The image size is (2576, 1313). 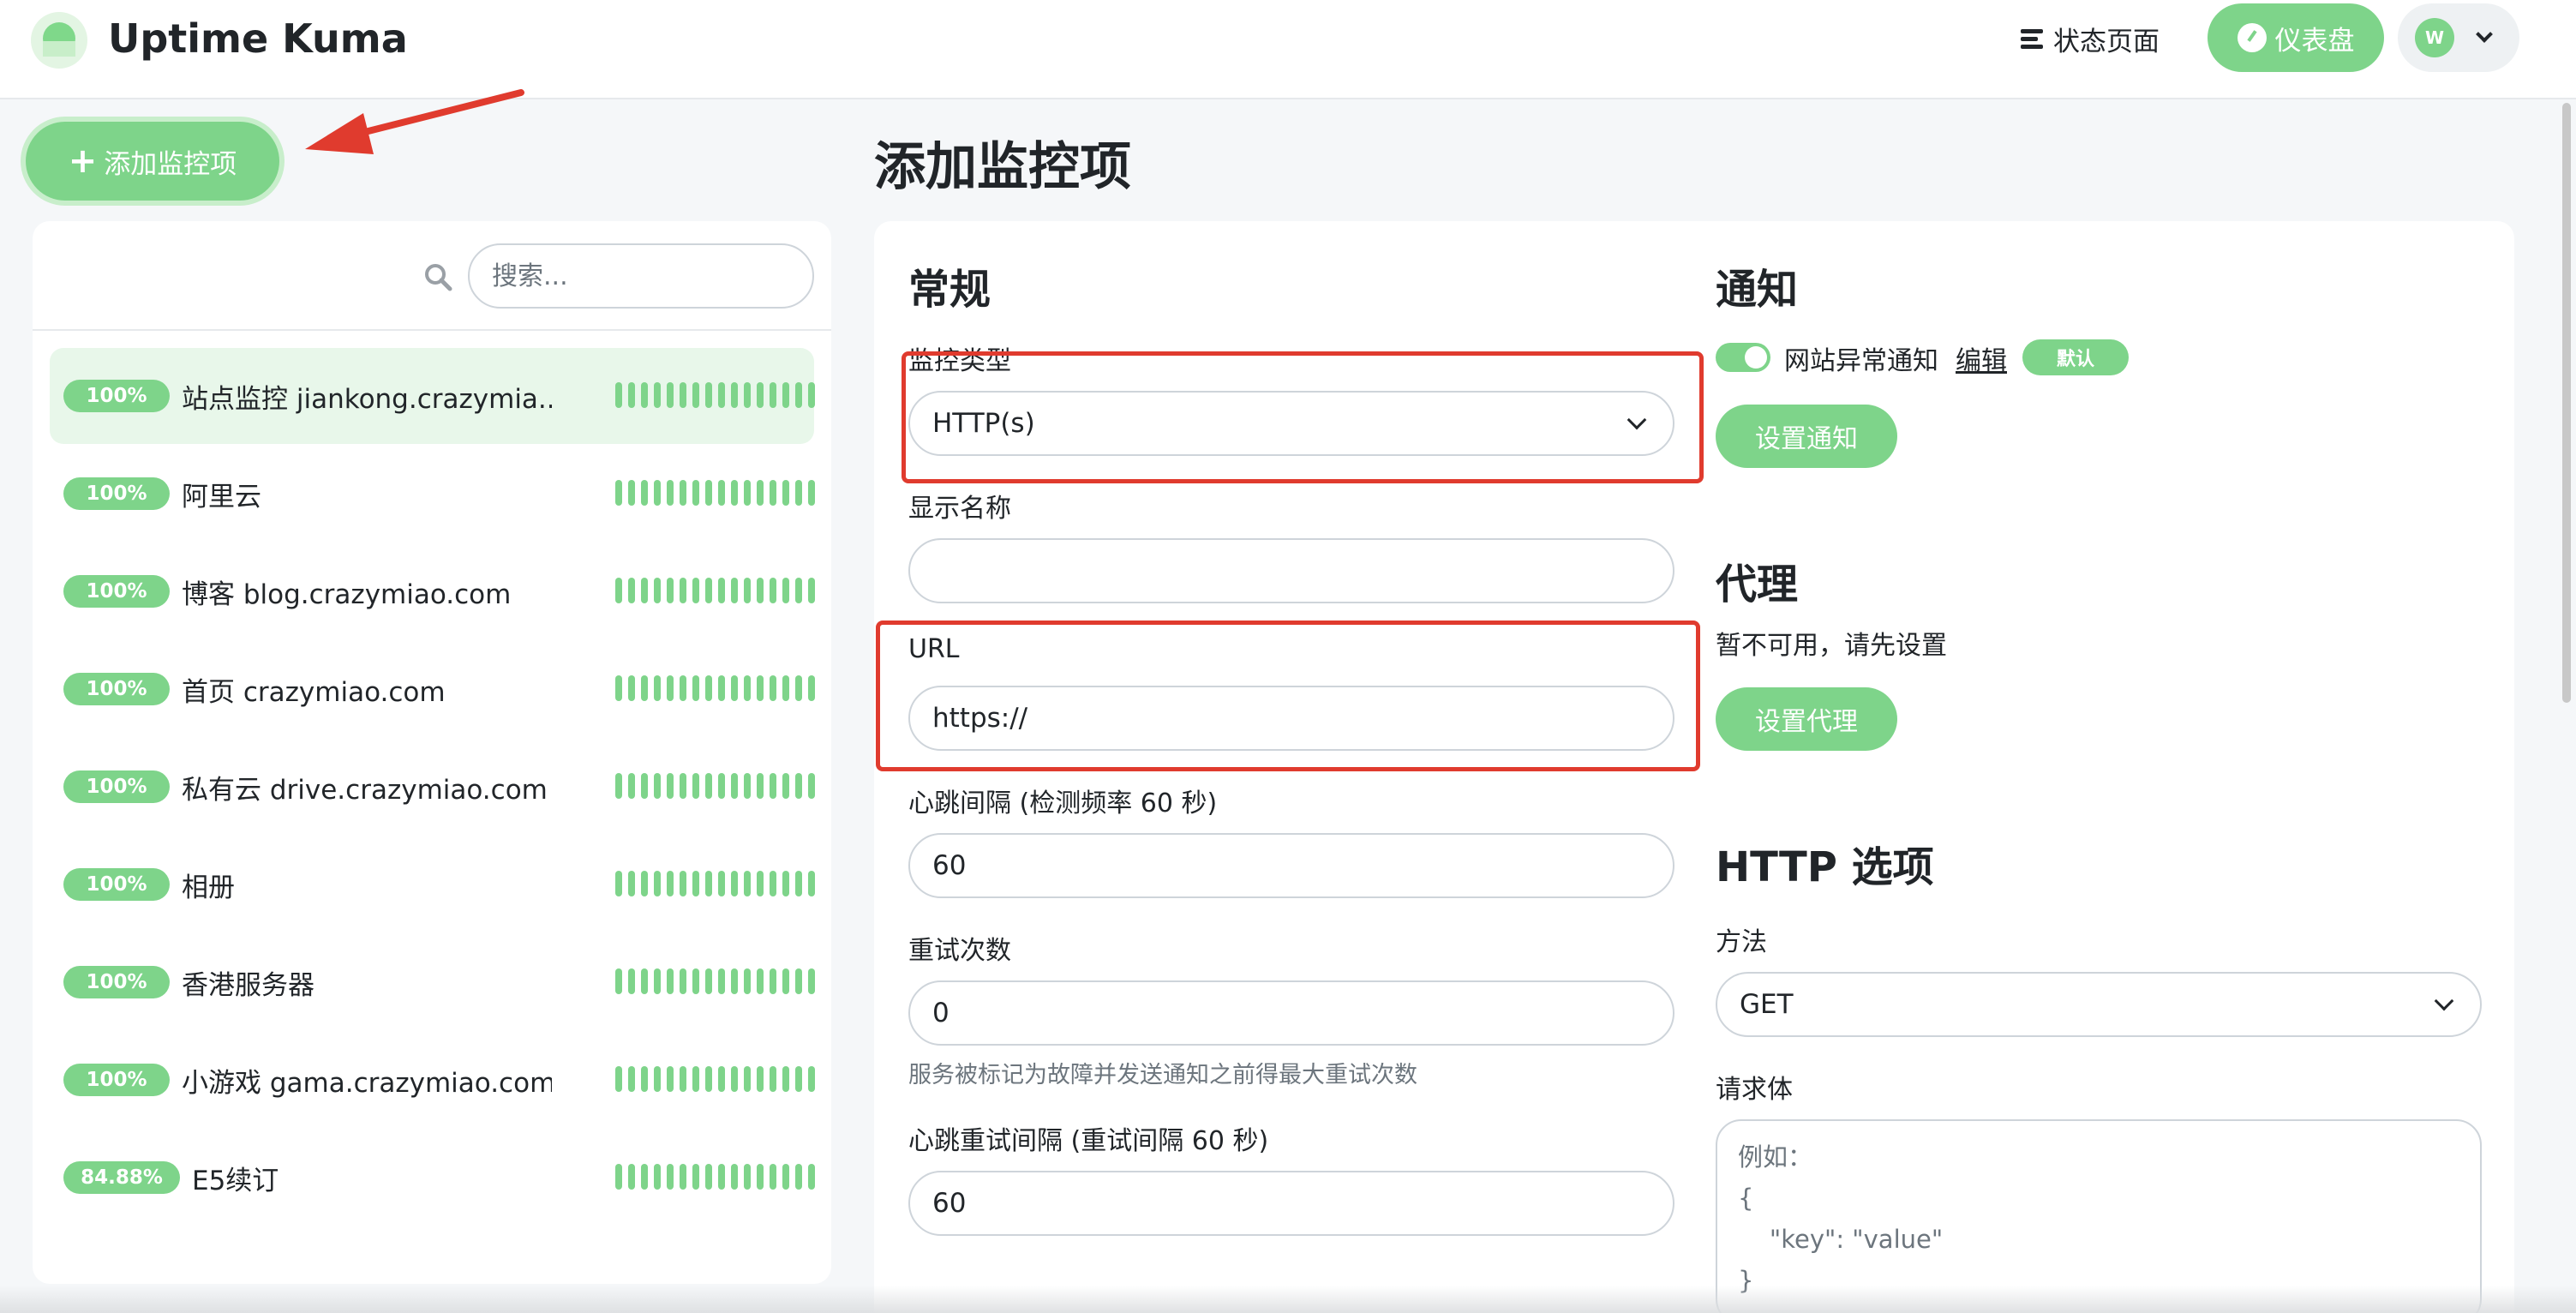 What do you see at coordinates (2458, 37) in the screenshot?
I see `user-menu-dropdown: W` at bounding box center [2458, 37].